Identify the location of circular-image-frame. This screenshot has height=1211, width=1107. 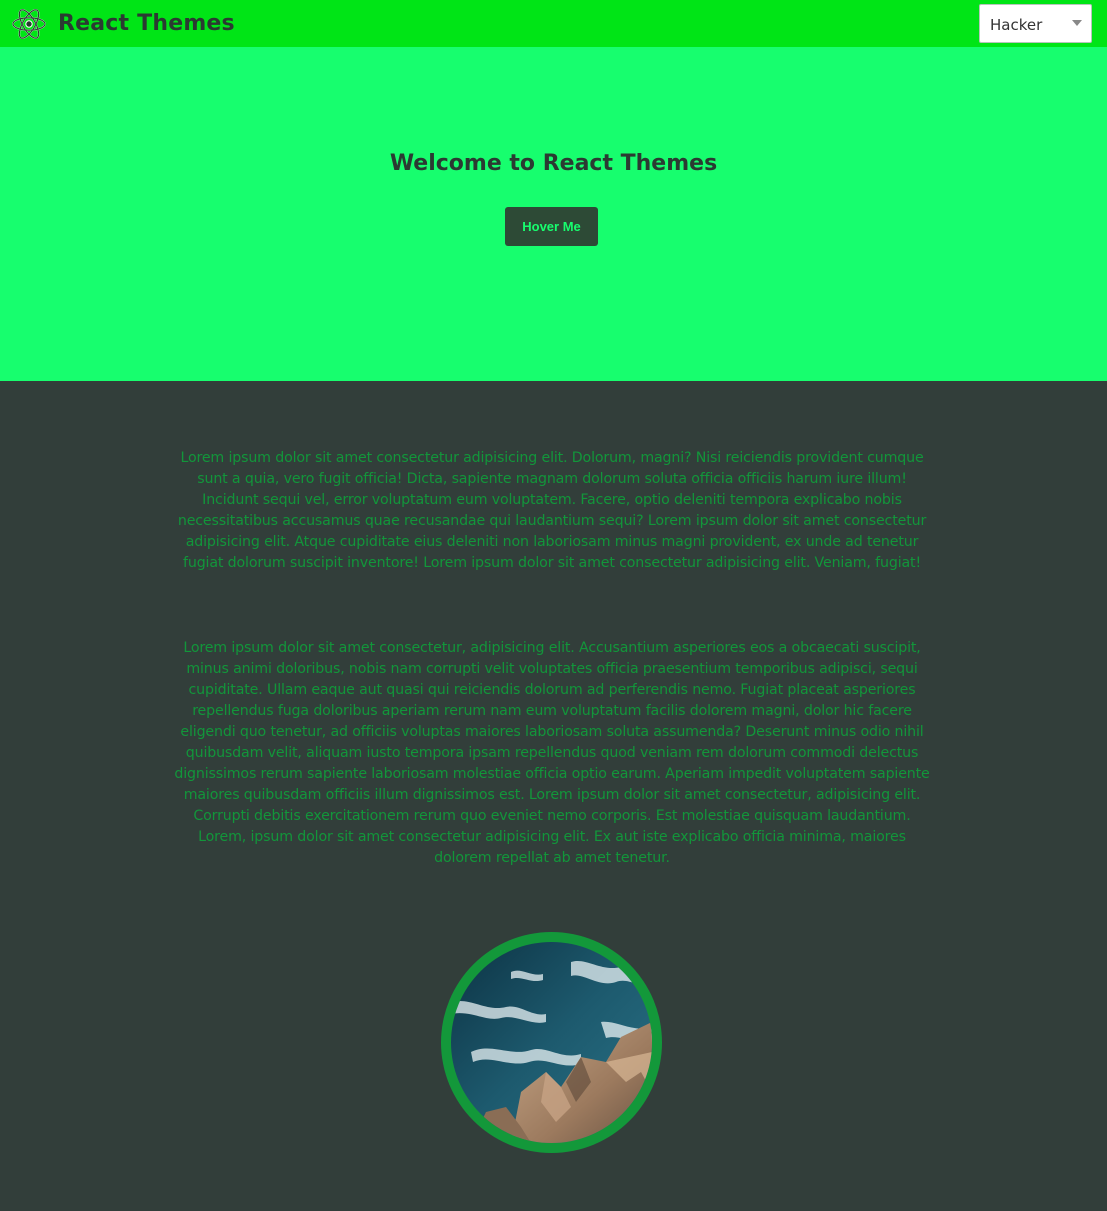
(551, 1042).